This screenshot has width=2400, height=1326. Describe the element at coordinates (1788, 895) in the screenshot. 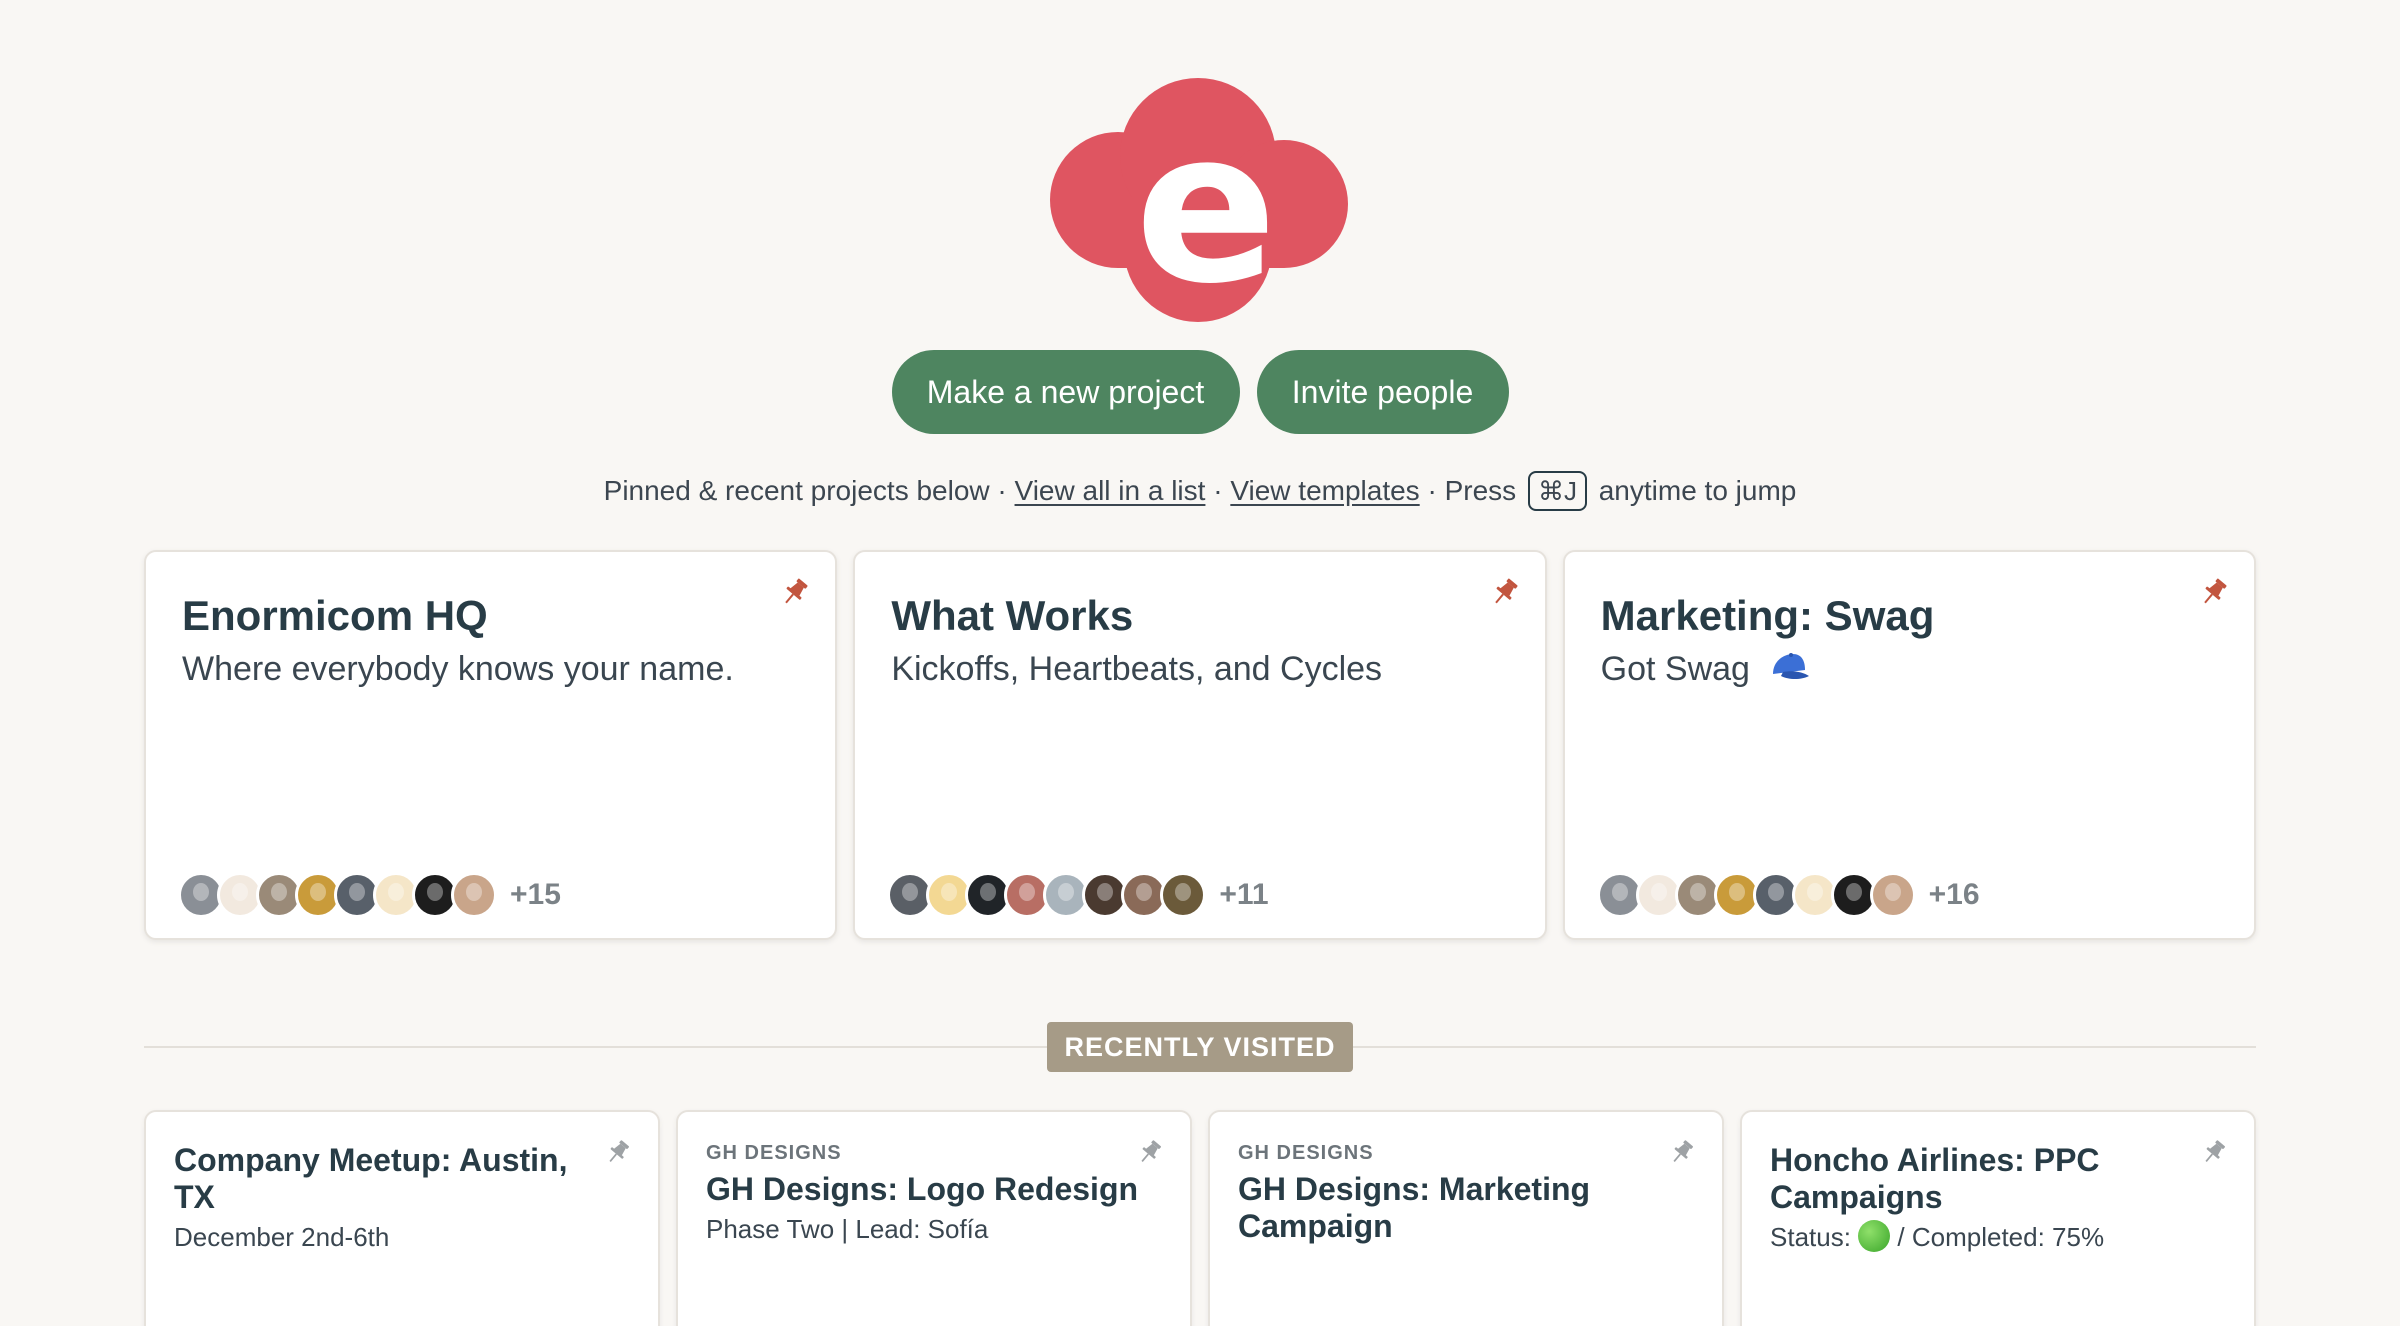

I see `member-avatars: +16` at that location.